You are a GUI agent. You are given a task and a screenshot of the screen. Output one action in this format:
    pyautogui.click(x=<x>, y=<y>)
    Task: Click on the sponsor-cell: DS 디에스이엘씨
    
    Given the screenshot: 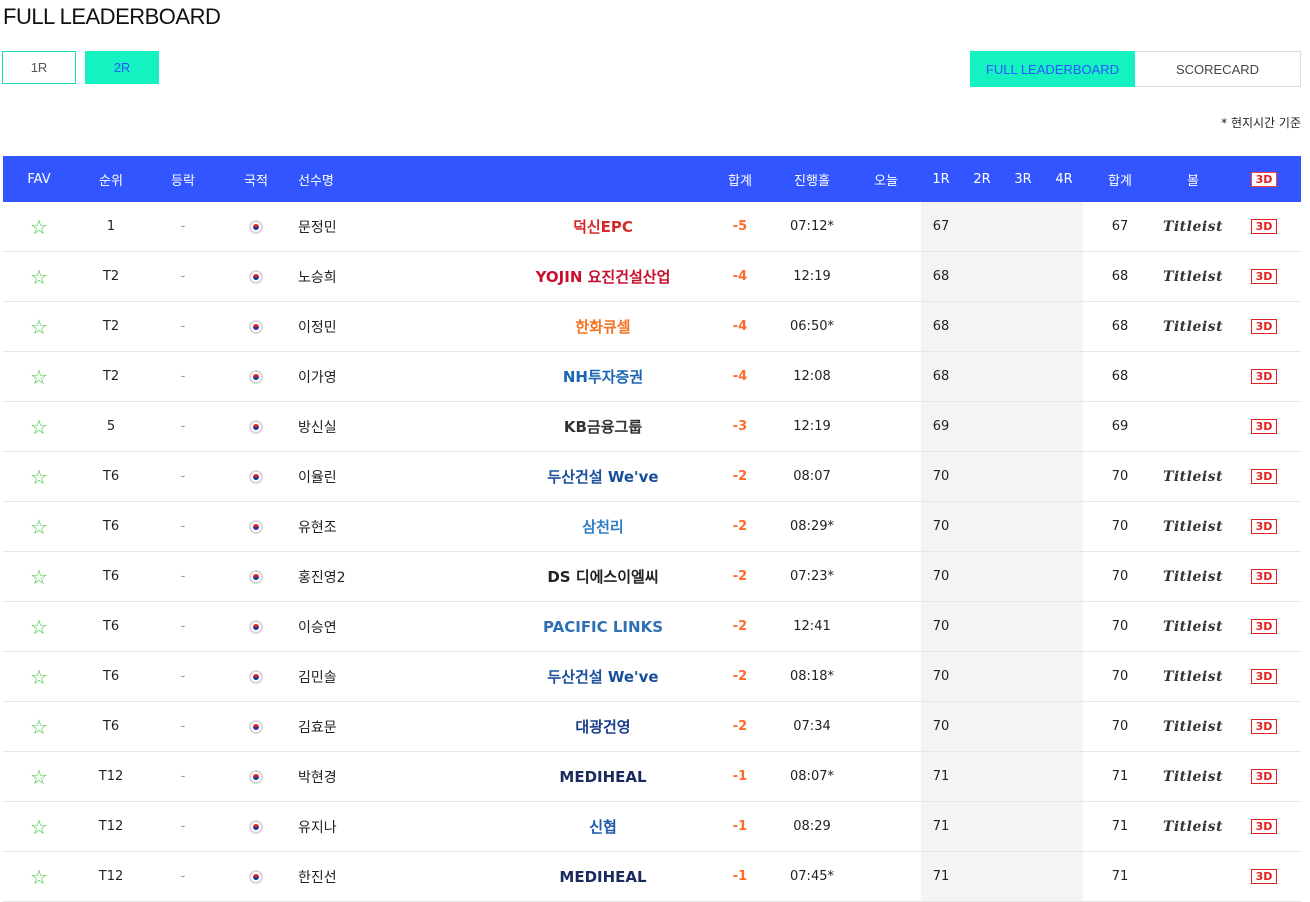 What is the action you would take?
    pyautogui.click(x=603, y=576)
    